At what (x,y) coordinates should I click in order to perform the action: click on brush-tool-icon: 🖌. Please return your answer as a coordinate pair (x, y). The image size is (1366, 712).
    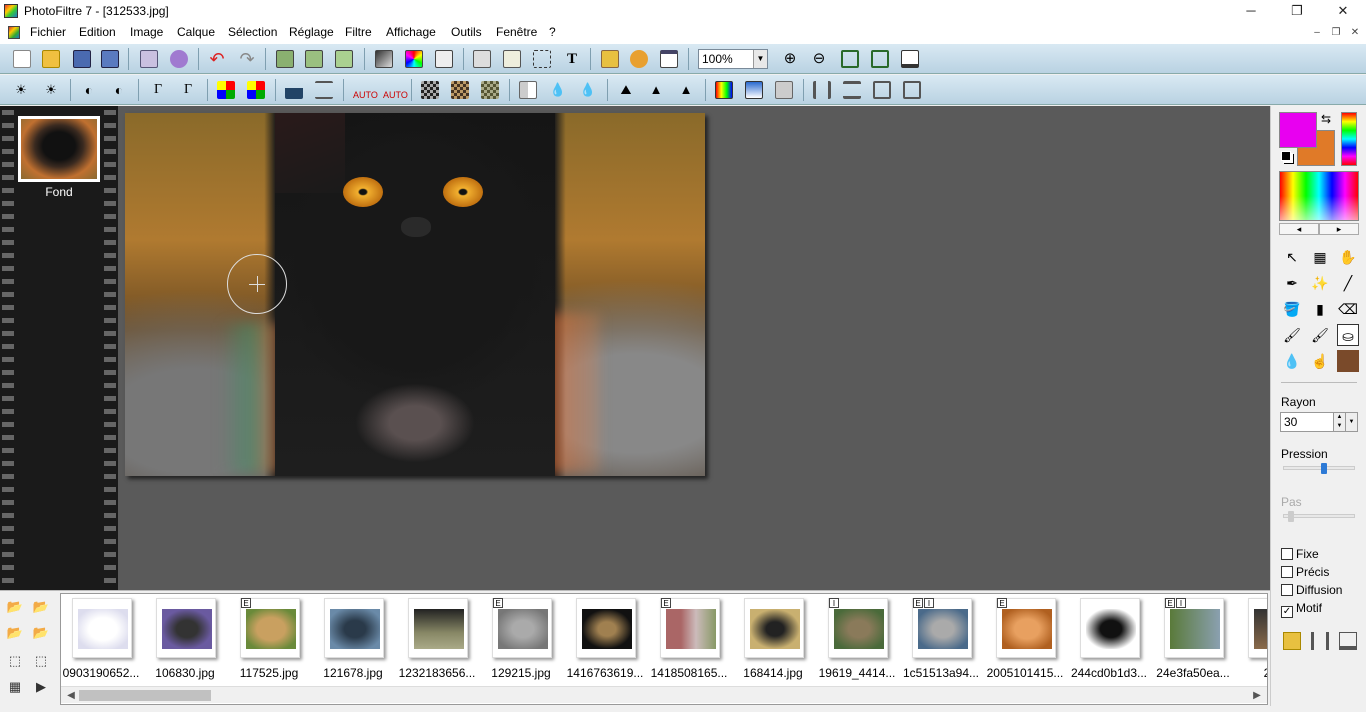
    Looking at the image, I should click on (1292, 335).